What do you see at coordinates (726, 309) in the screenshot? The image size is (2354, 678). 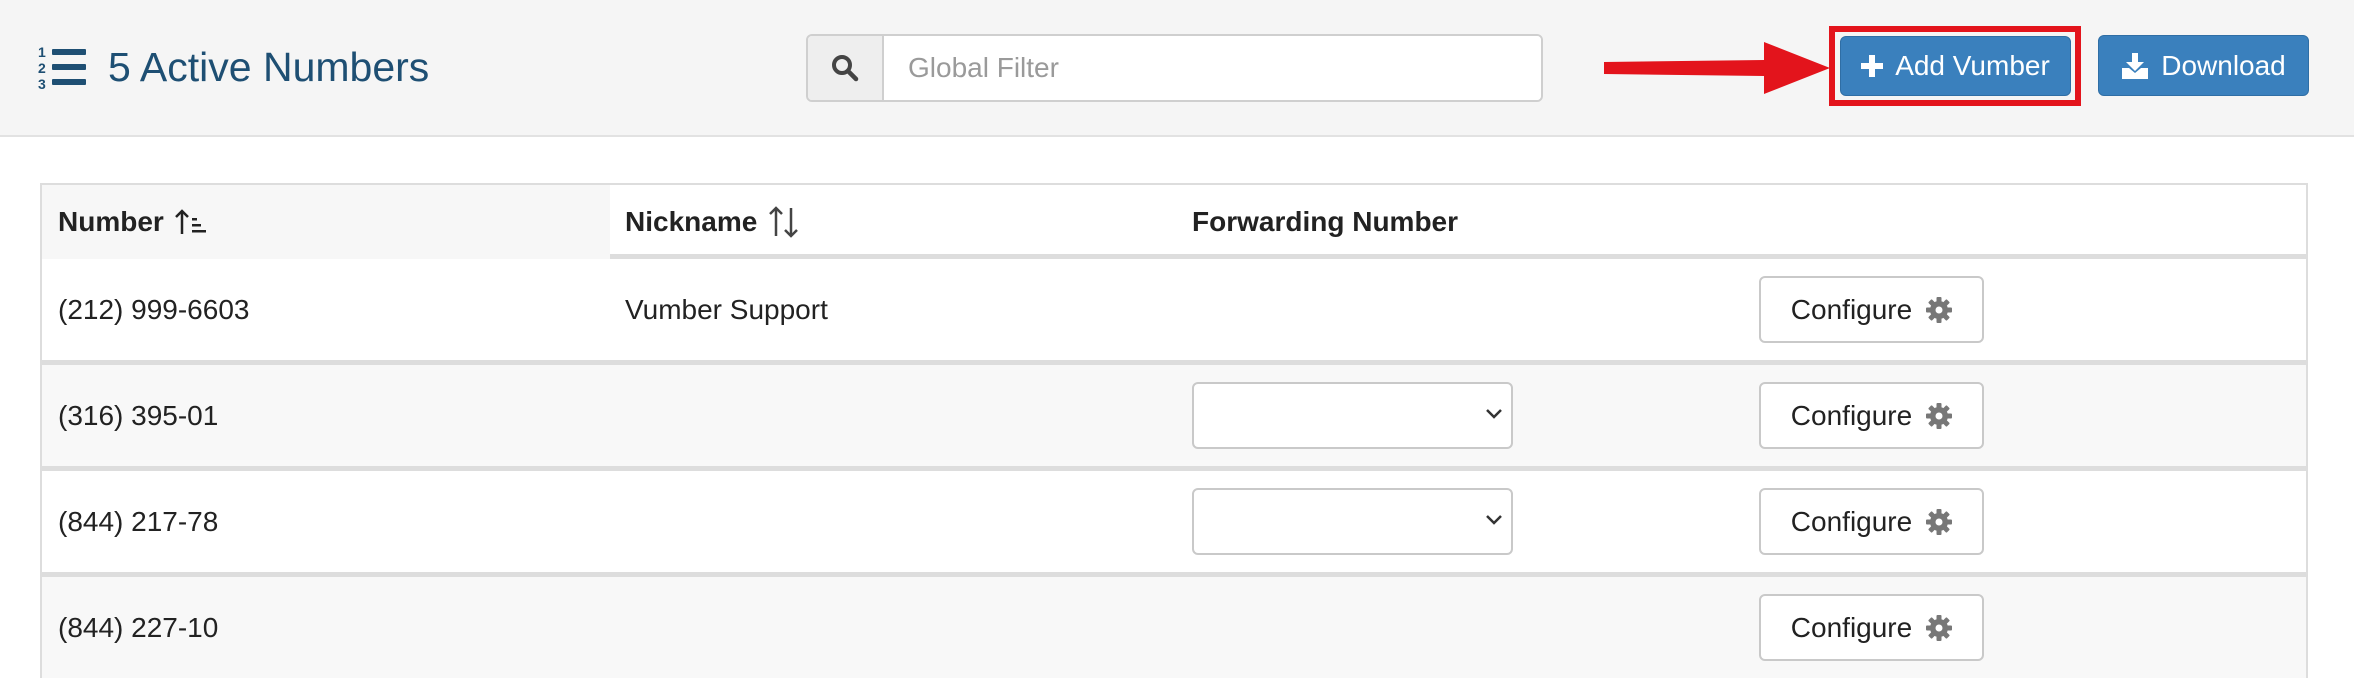 I see `nickname-cell: Vumber Support` at bounding box center [726, 309].